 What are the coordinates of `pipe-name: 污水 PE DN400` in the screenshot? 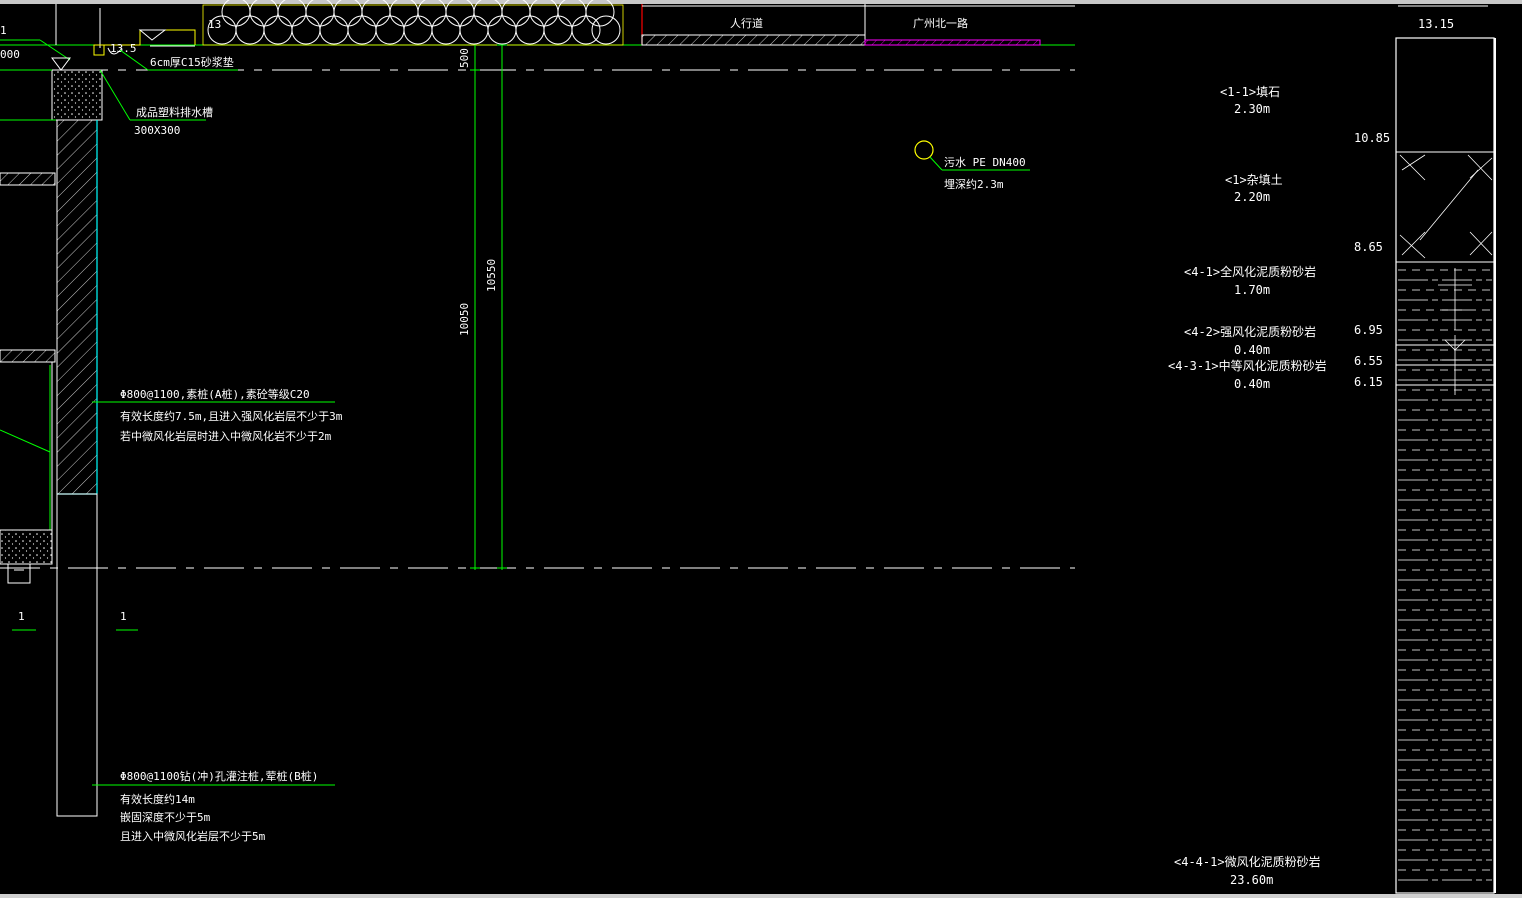 It's located at (985, 162).